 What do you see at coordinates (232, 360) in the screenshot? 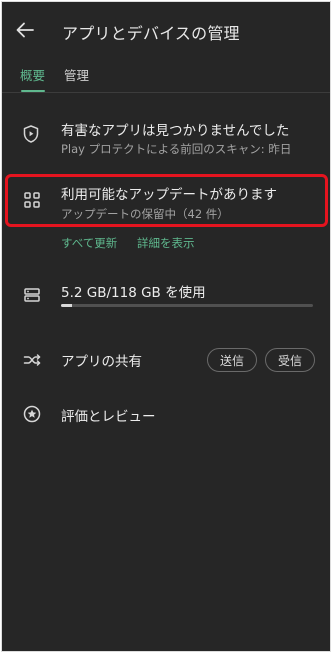
I see `send-button: 送信` at bounding box center [232, 360].